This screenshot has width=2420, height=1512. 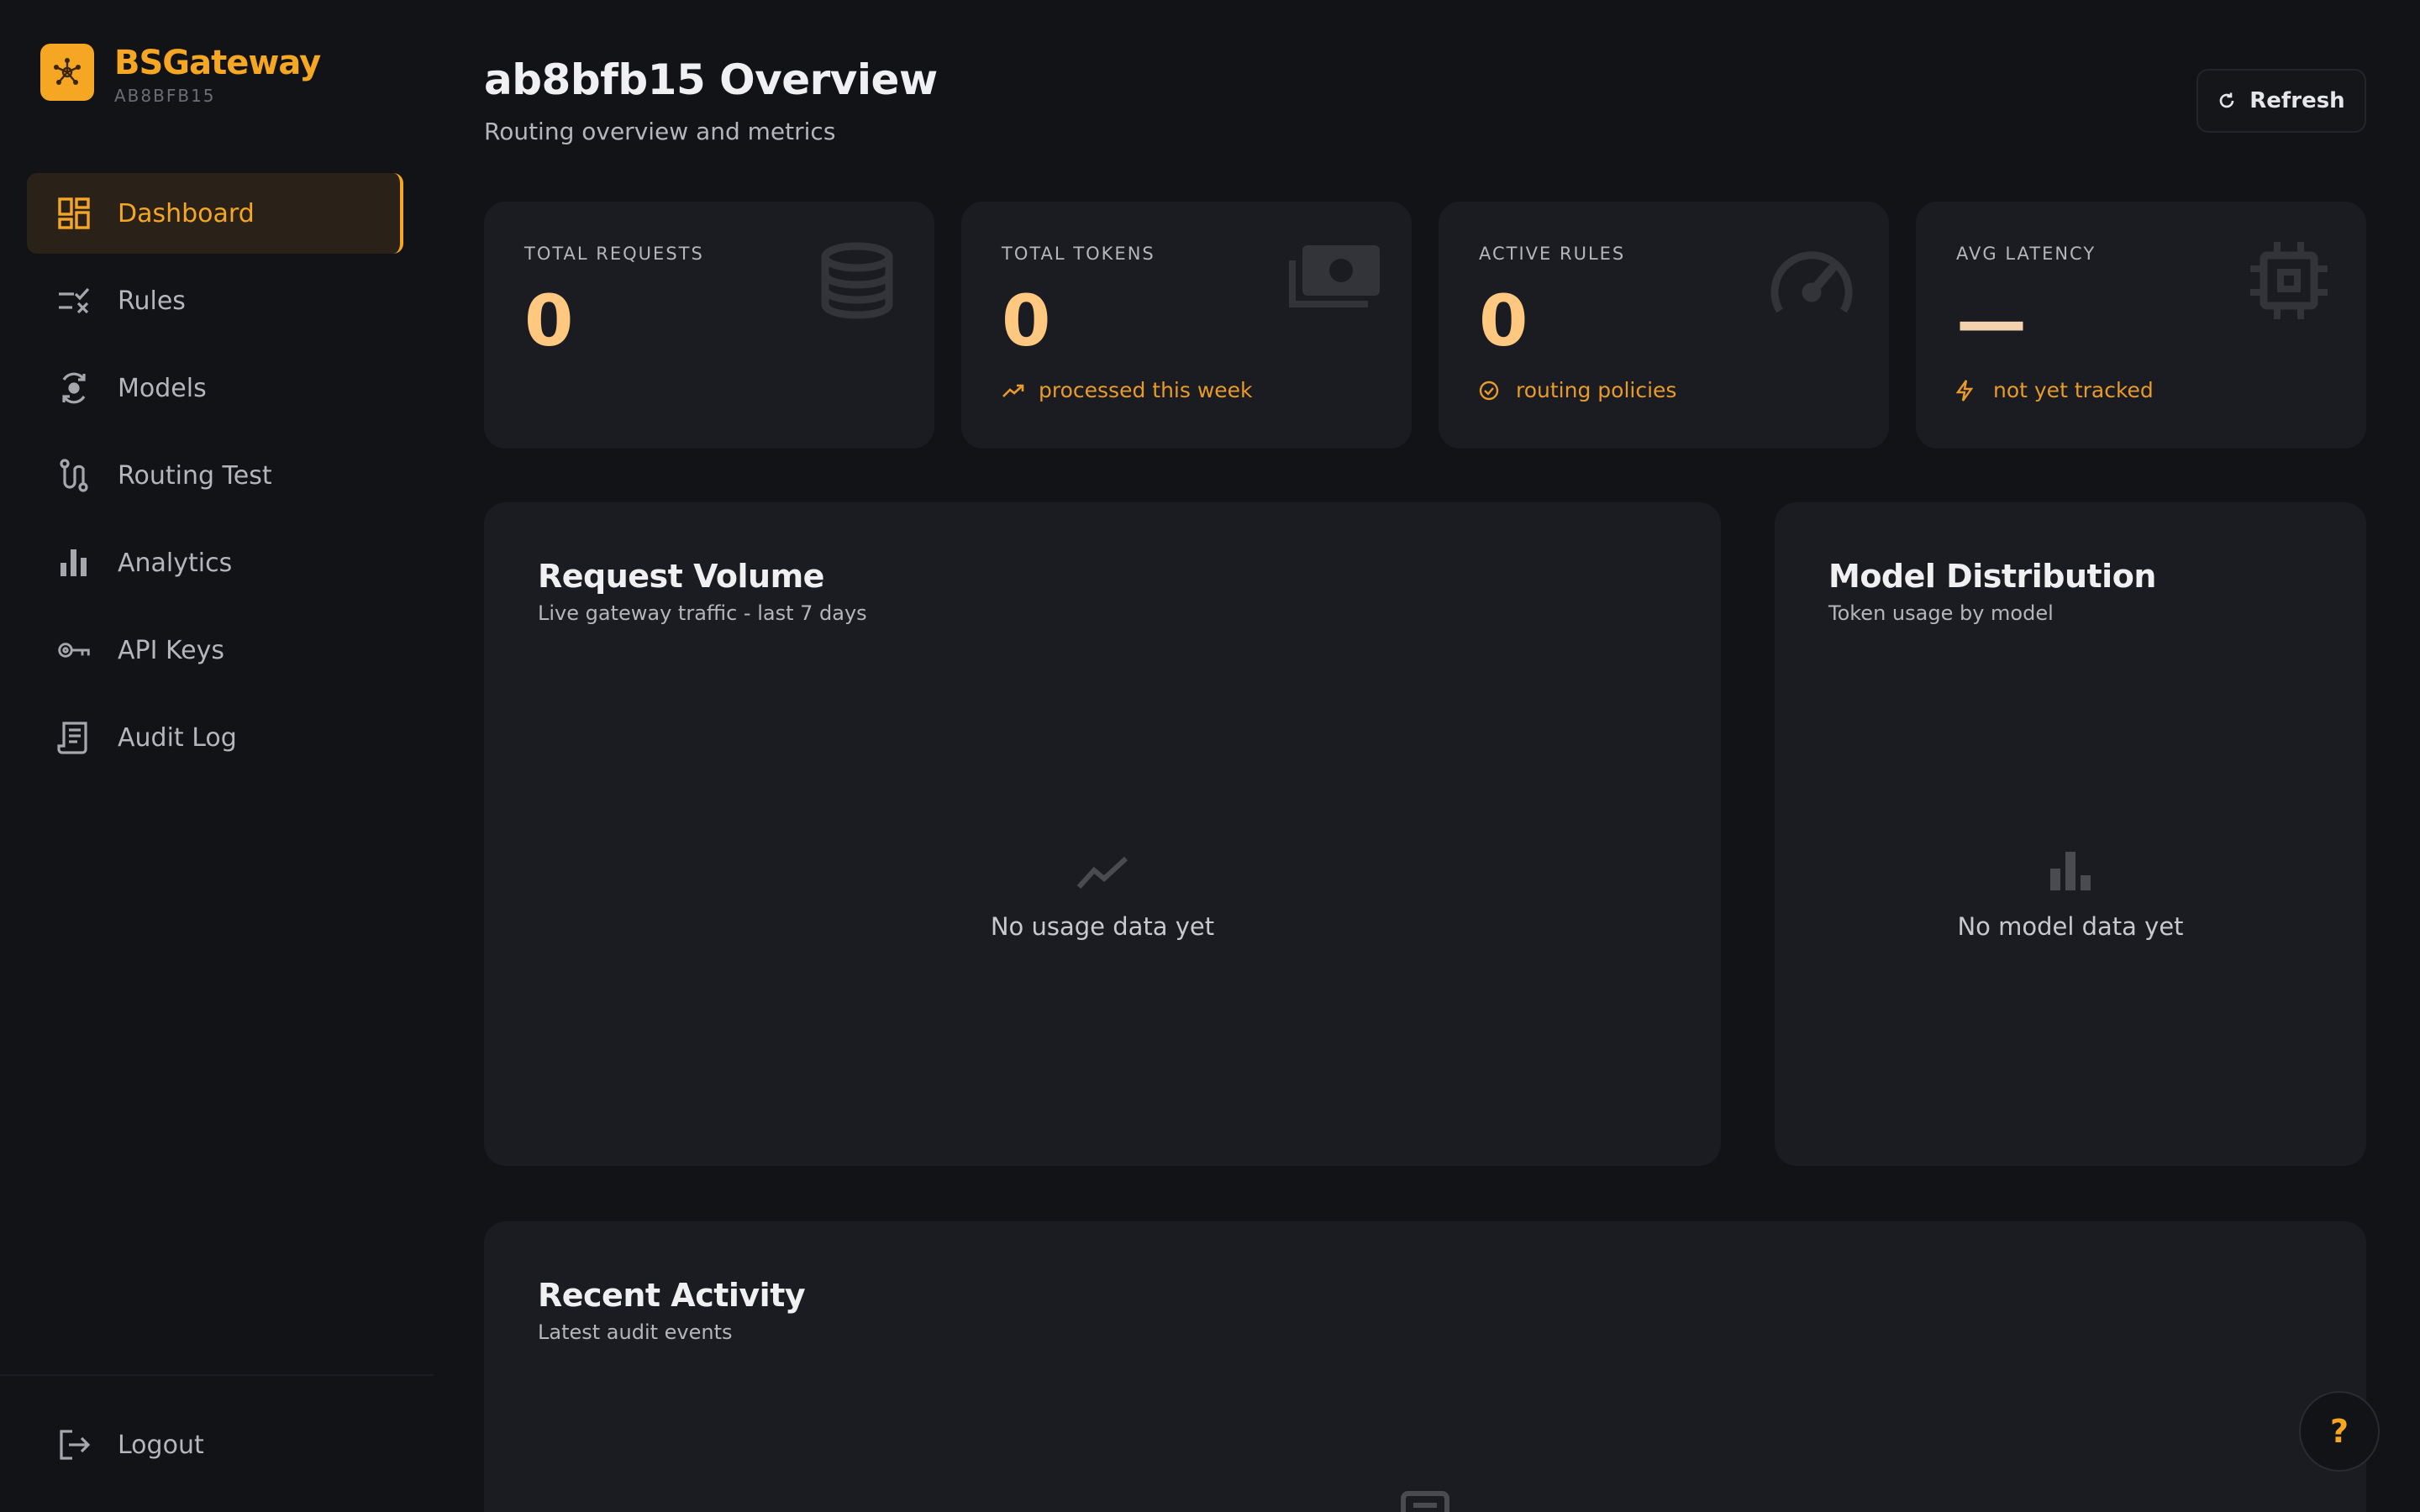 I want to click on stat-footer: routing policies, so click(x=1577, y=390).